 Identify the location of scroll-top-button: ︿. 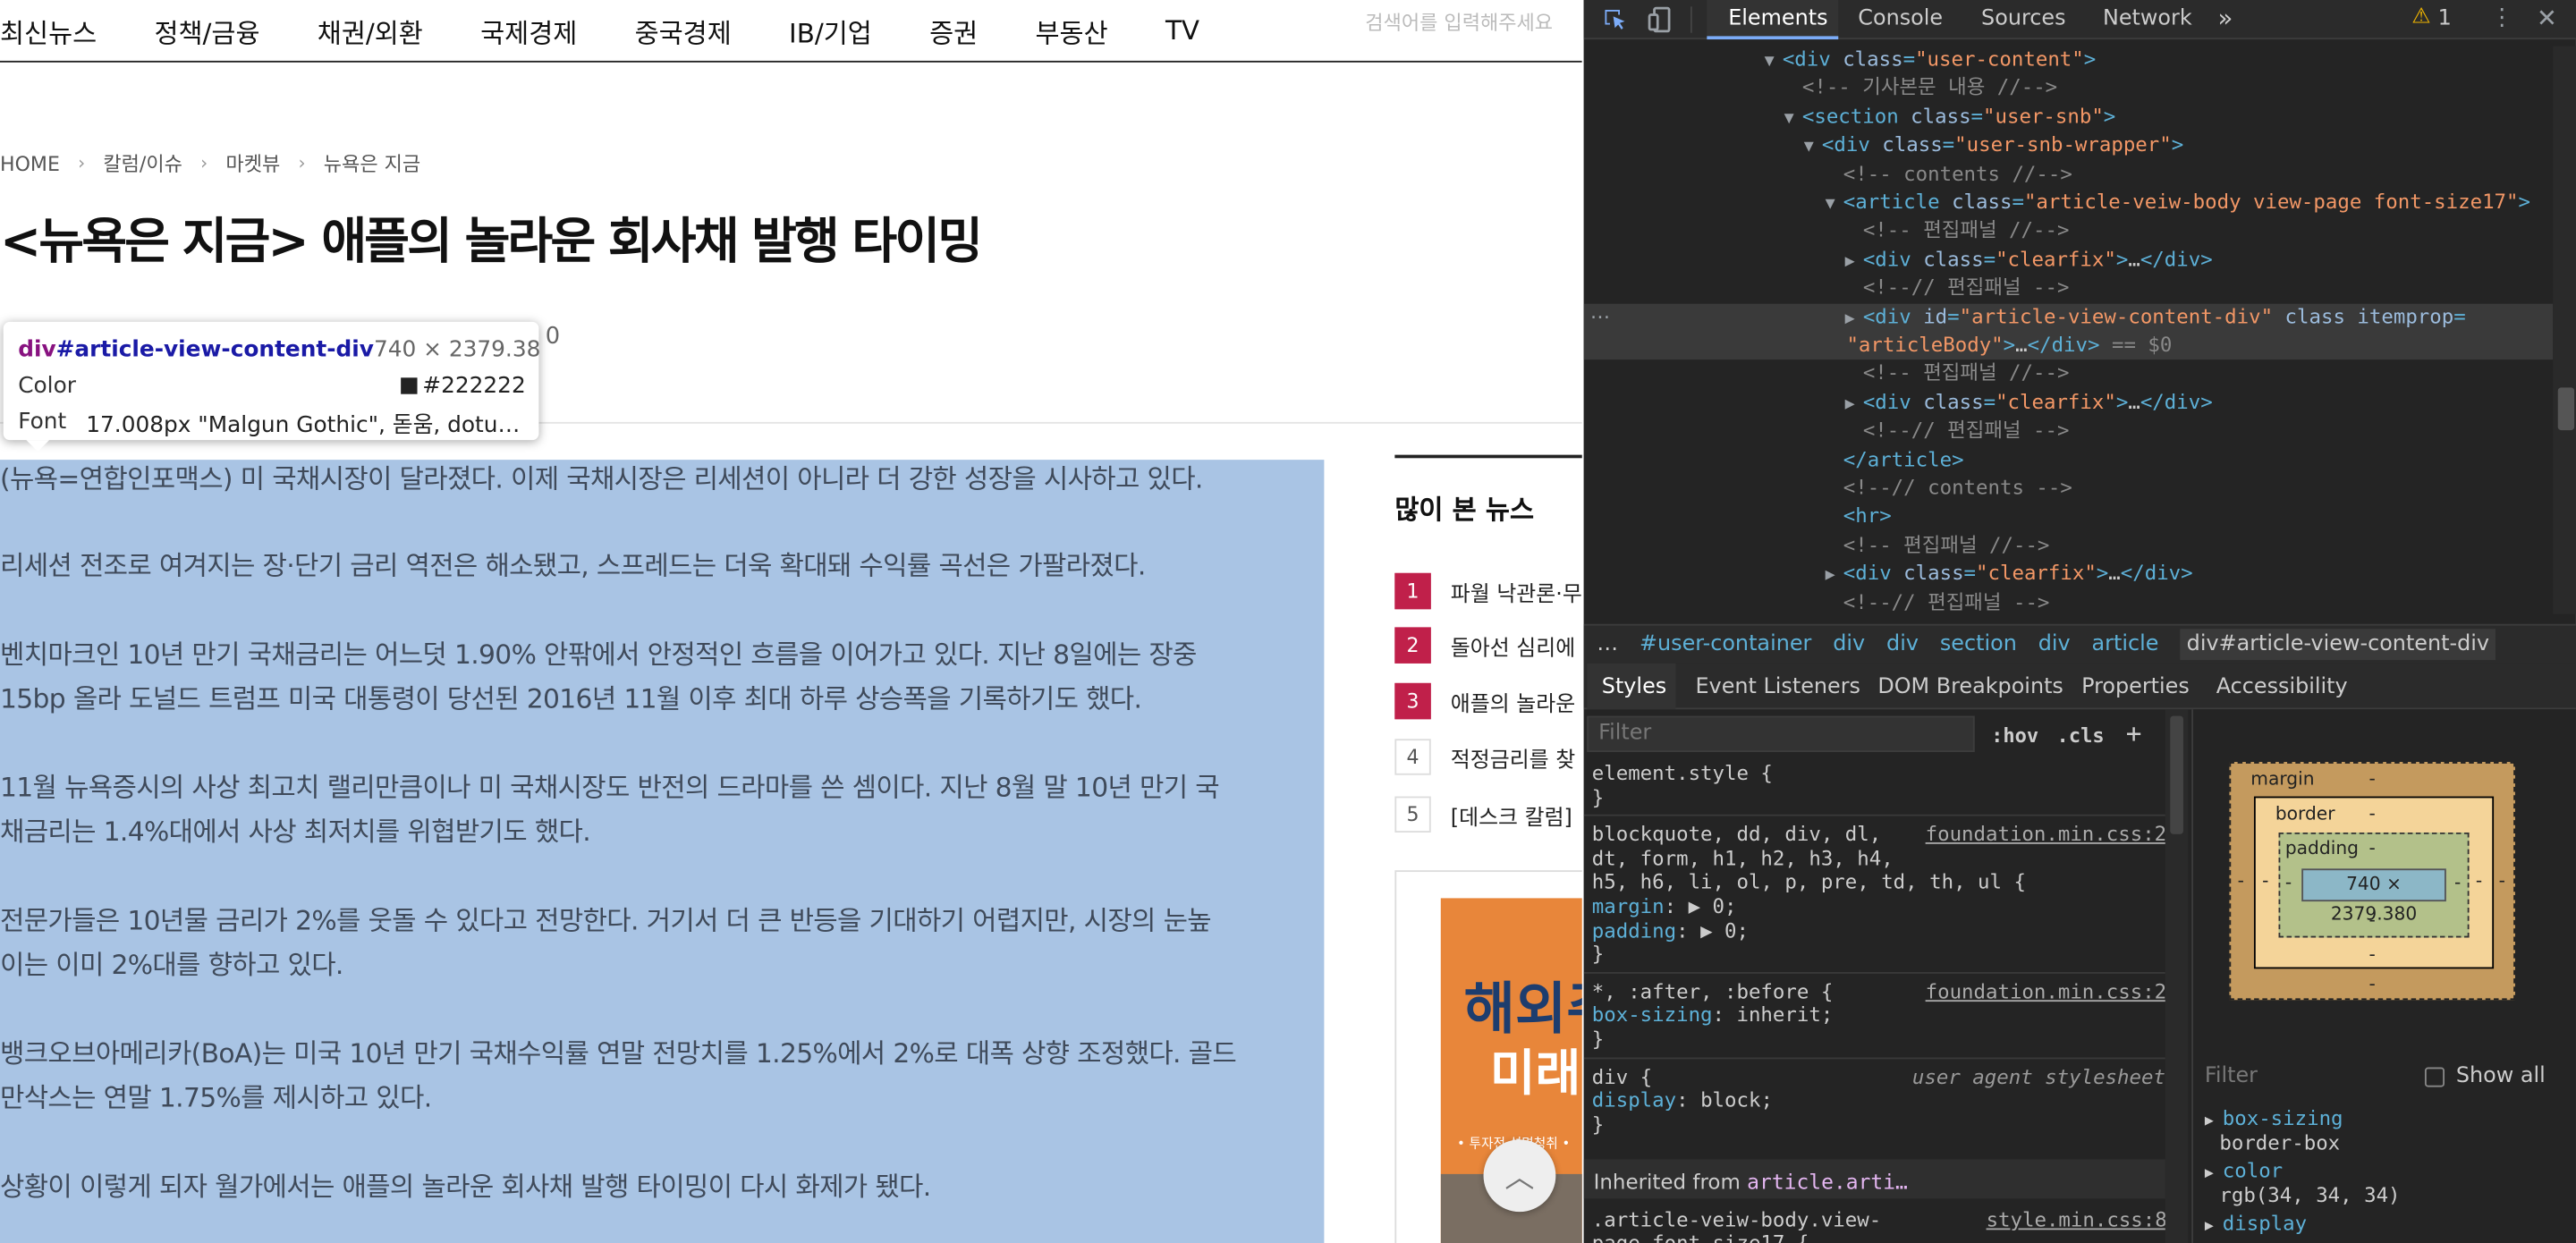
(1519, 1176).